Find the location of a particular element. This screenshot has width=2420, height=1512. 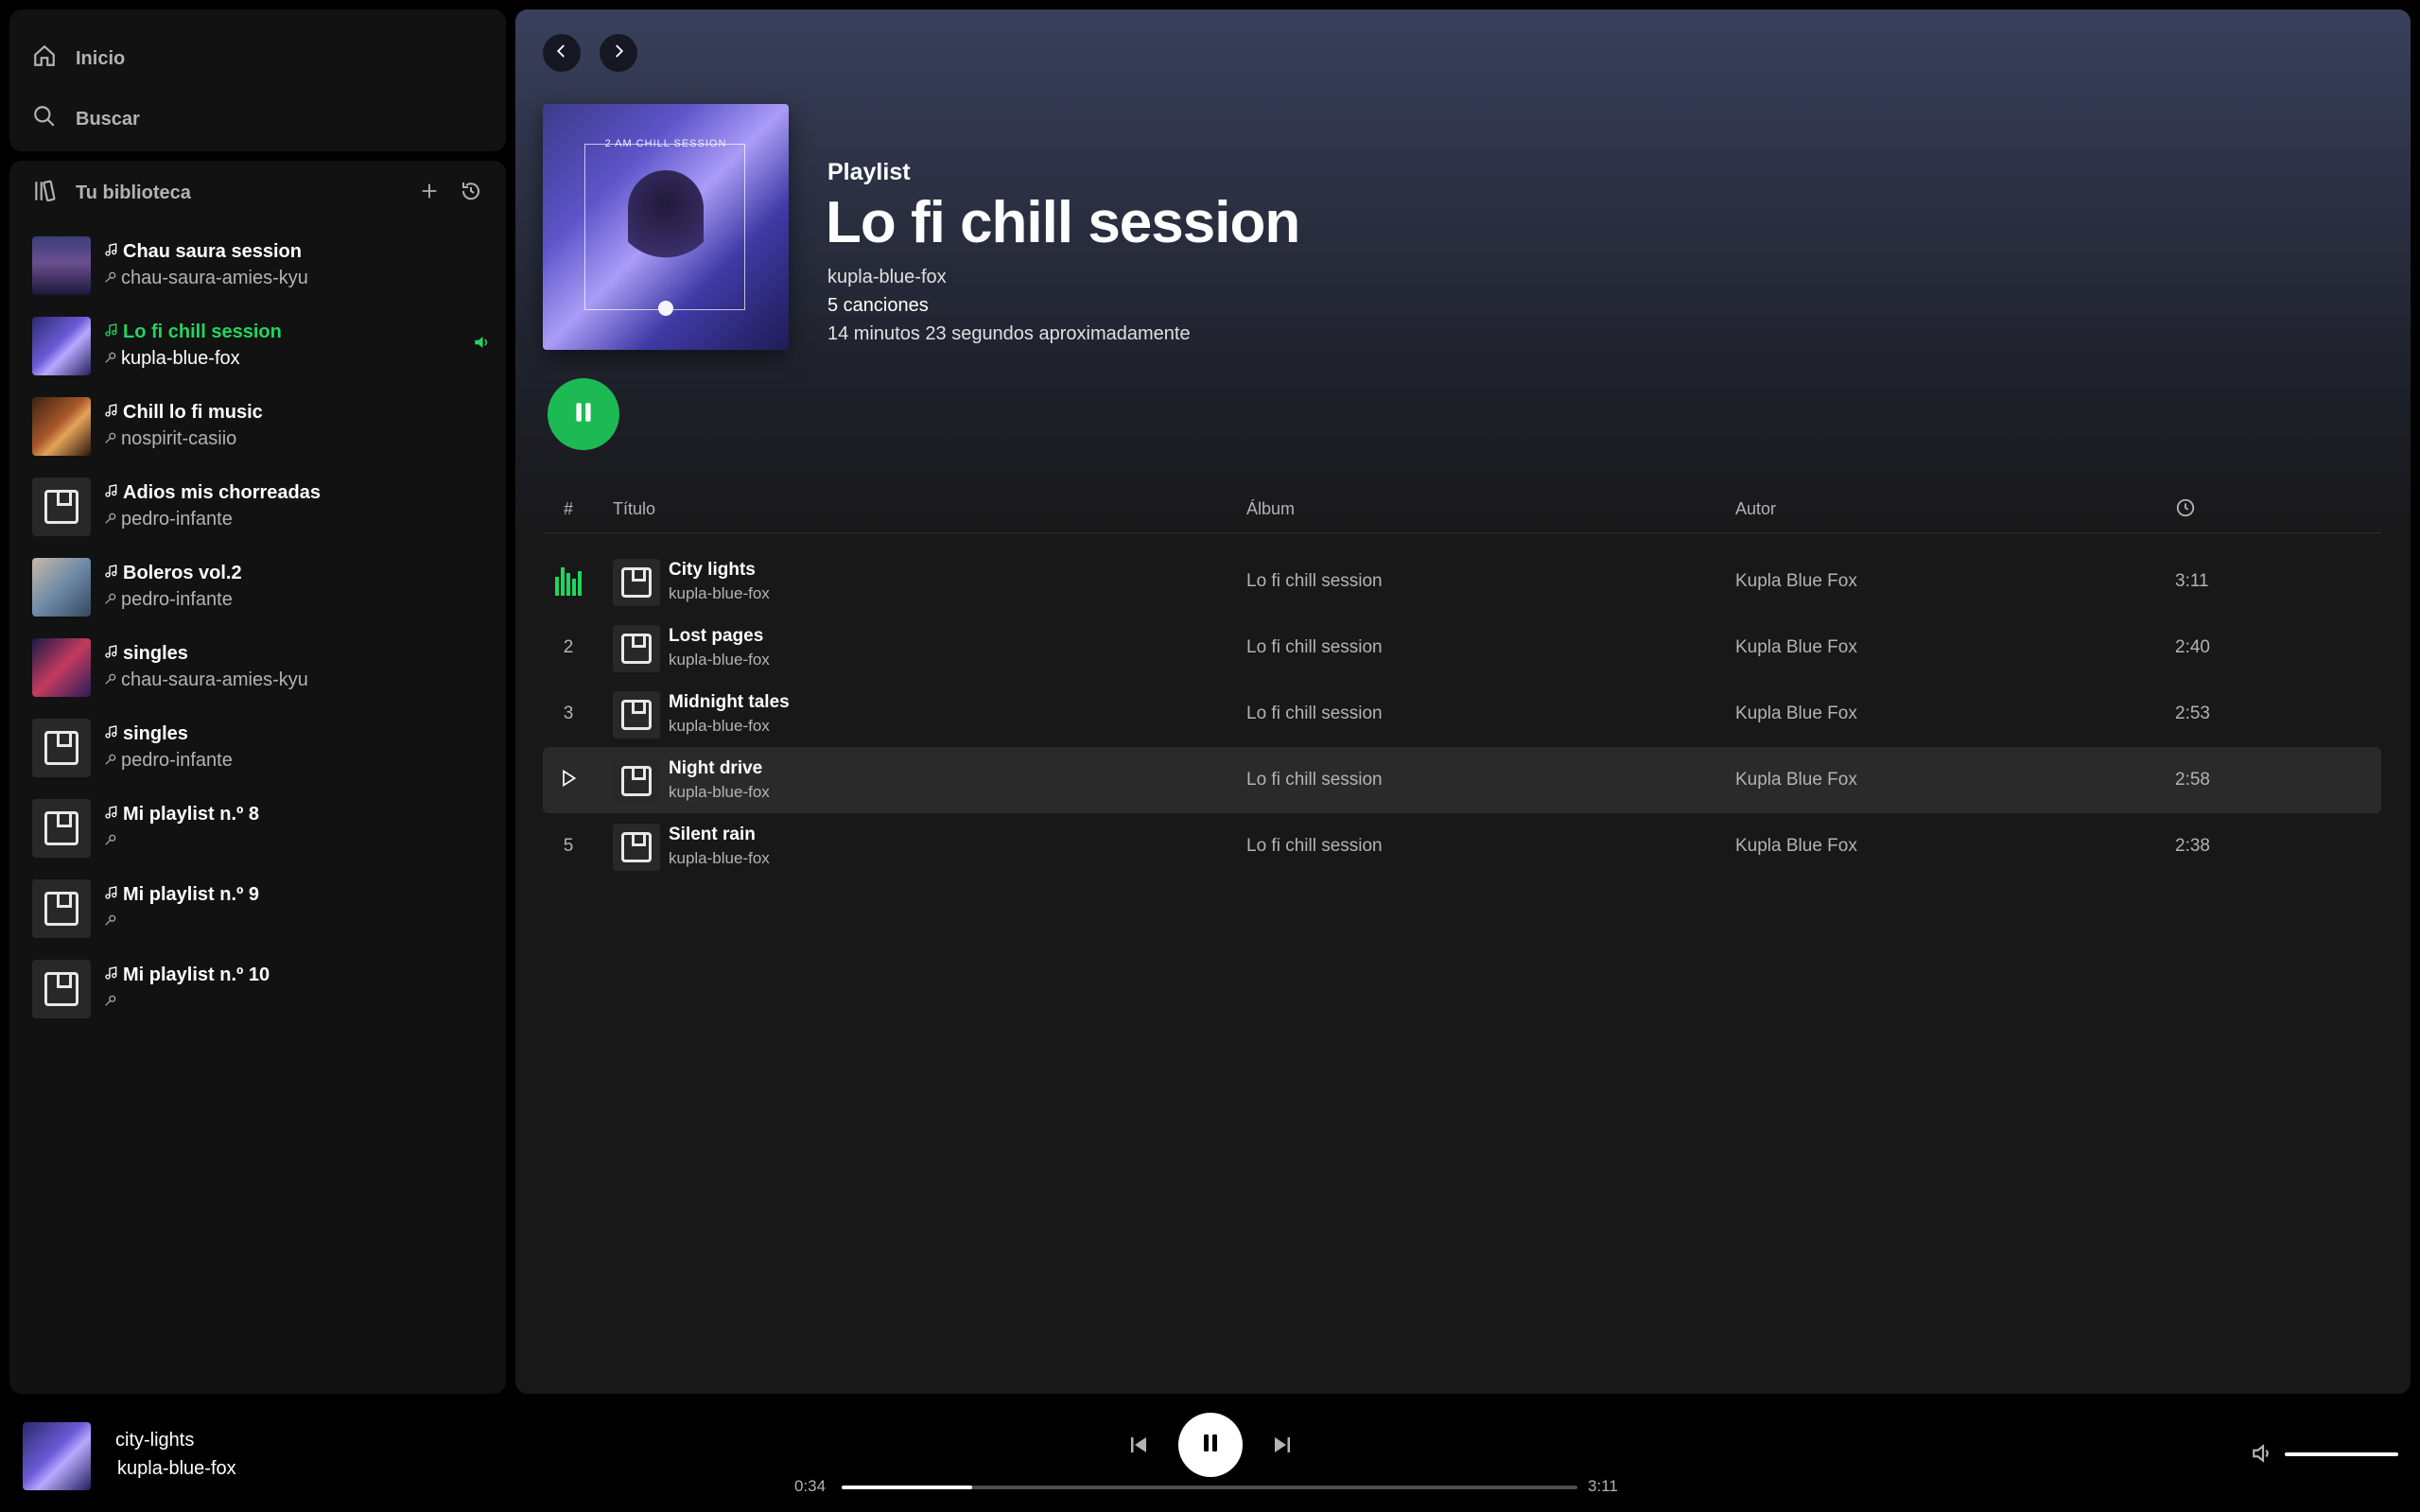

library-item: Mi playlist n.º 9 is located at coordinates (264, 908).